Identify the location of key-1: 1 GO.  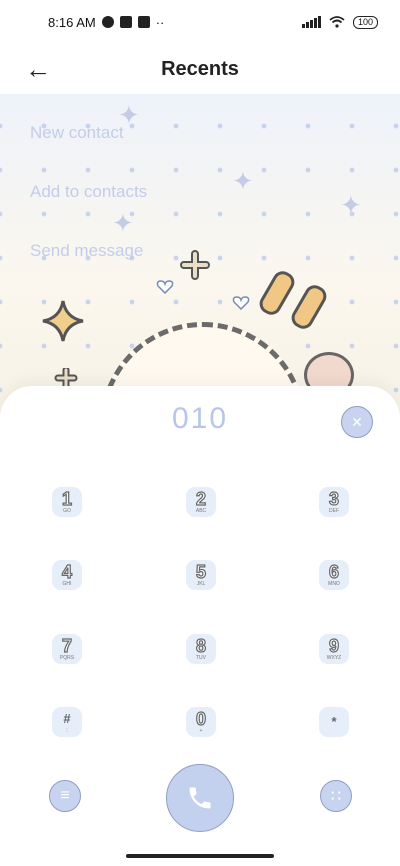
(67, 502).